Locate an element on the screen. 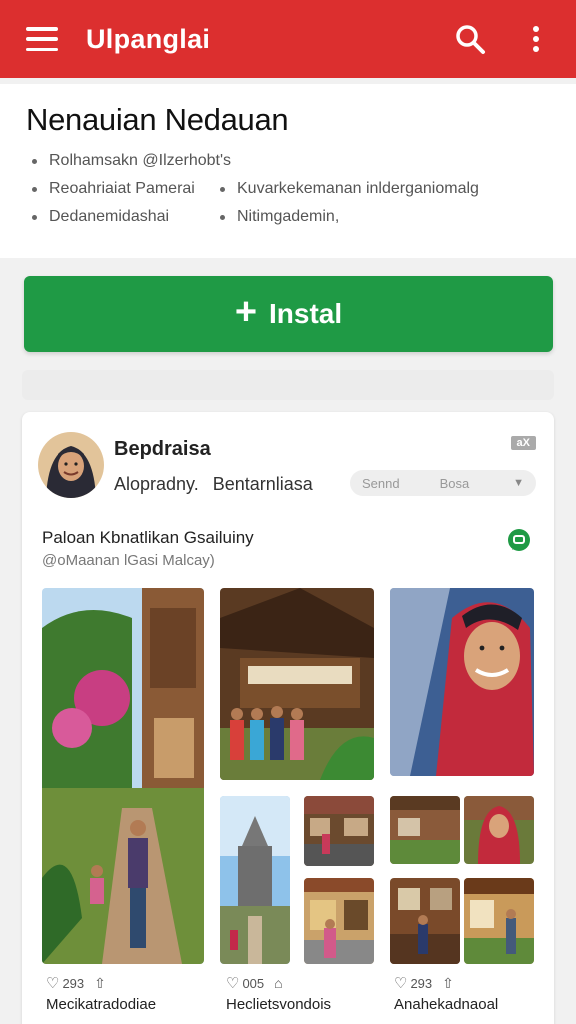 This screenshot has height=1024, width=576. send-selector: Sennd Bosa ▼ is located at coordinates (443, 483).